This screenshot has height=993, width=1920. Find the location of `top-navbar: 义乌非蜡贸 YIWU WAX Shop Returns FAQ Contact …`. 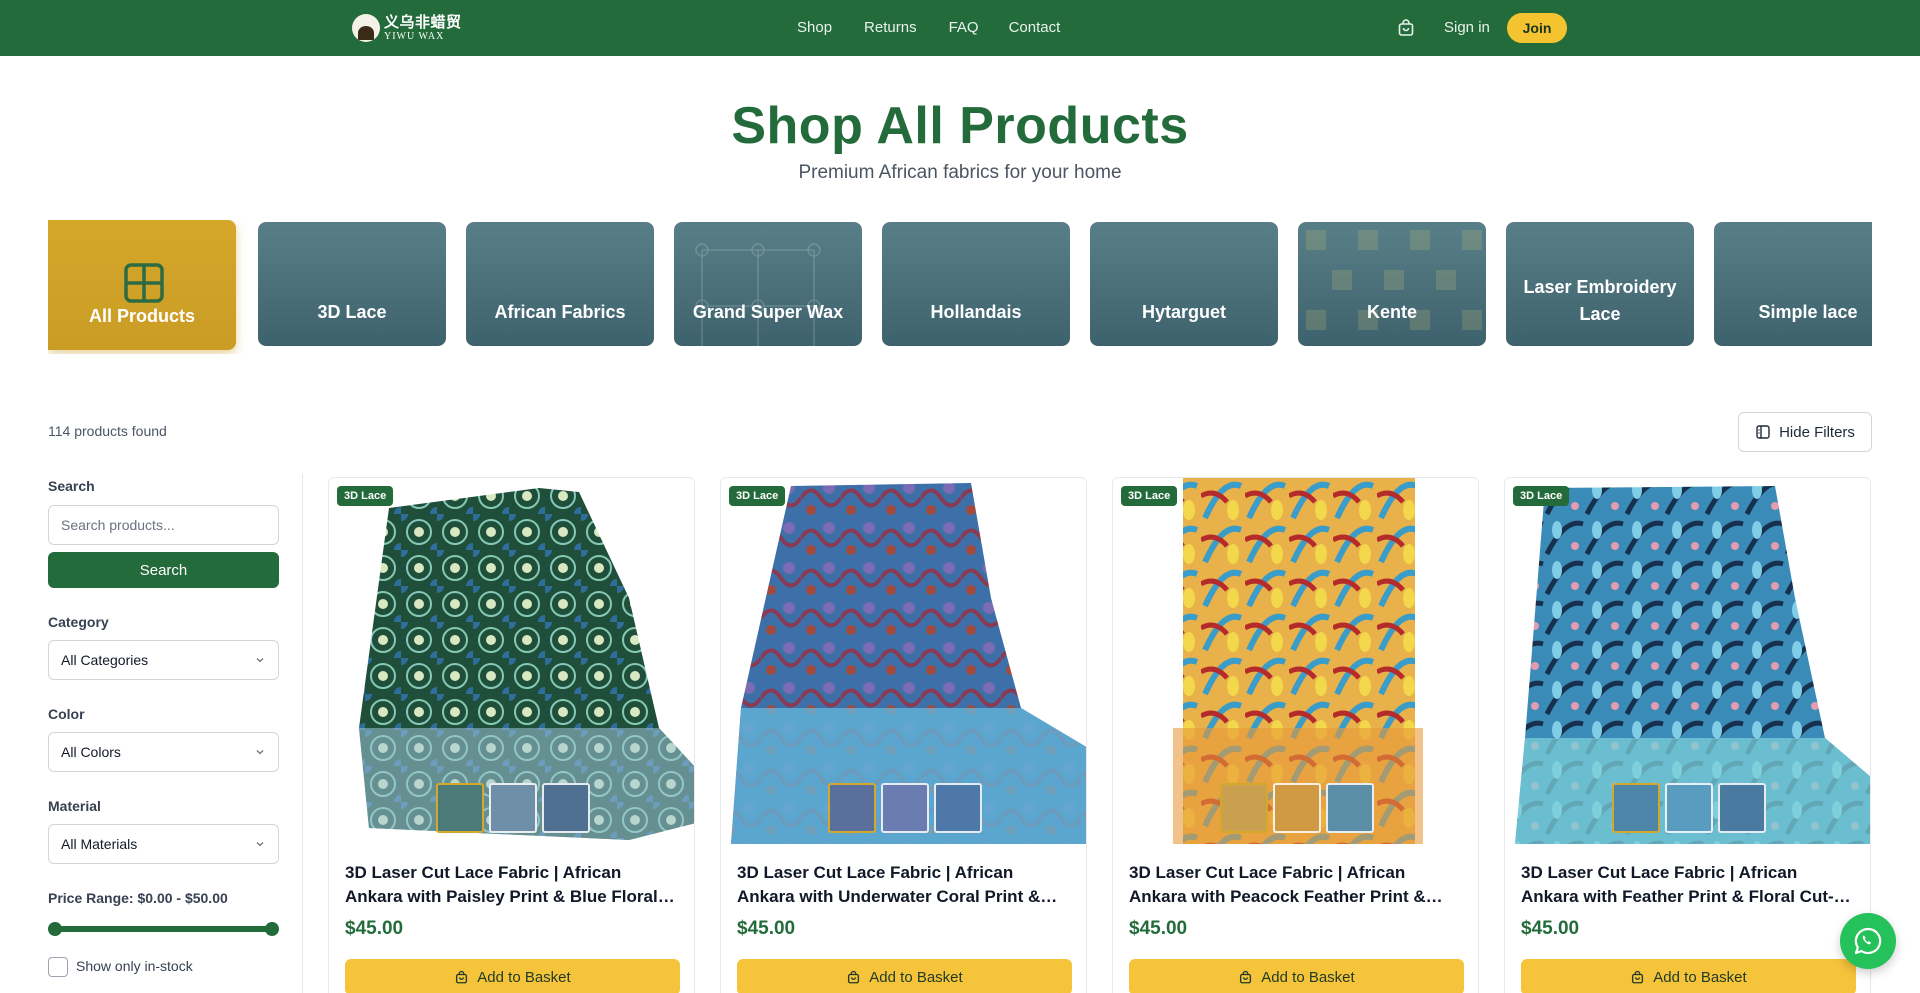

top-navbar: 义乌非蜡贸 YIWU WAX Shop Returns FAQ Contact … is located at coordinates (960, 28).